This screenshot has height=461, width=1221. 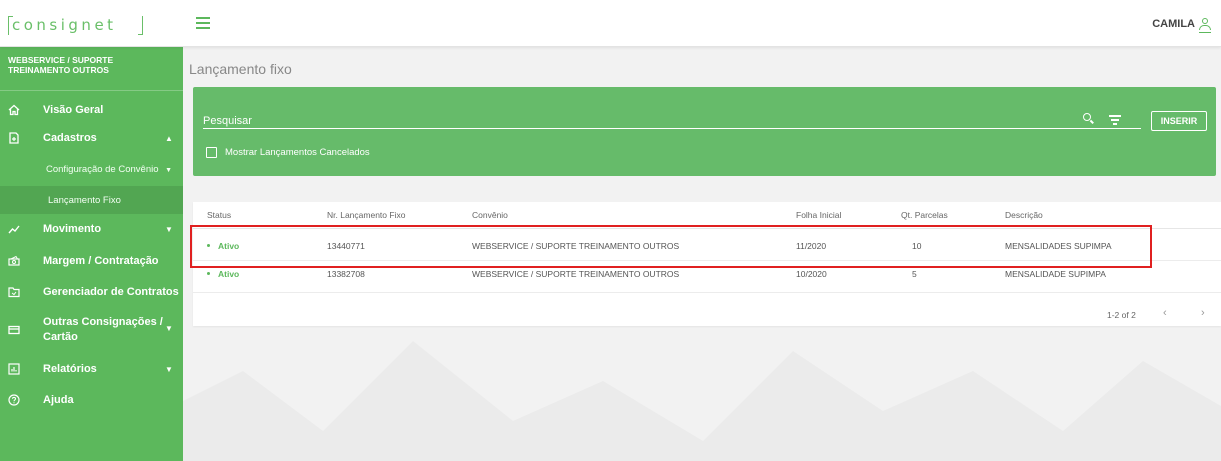 What do you see at coordinates (240, 69) in the screenshot?
I see `page-title: Lançamento fixo` at bounding box center [240, 69].